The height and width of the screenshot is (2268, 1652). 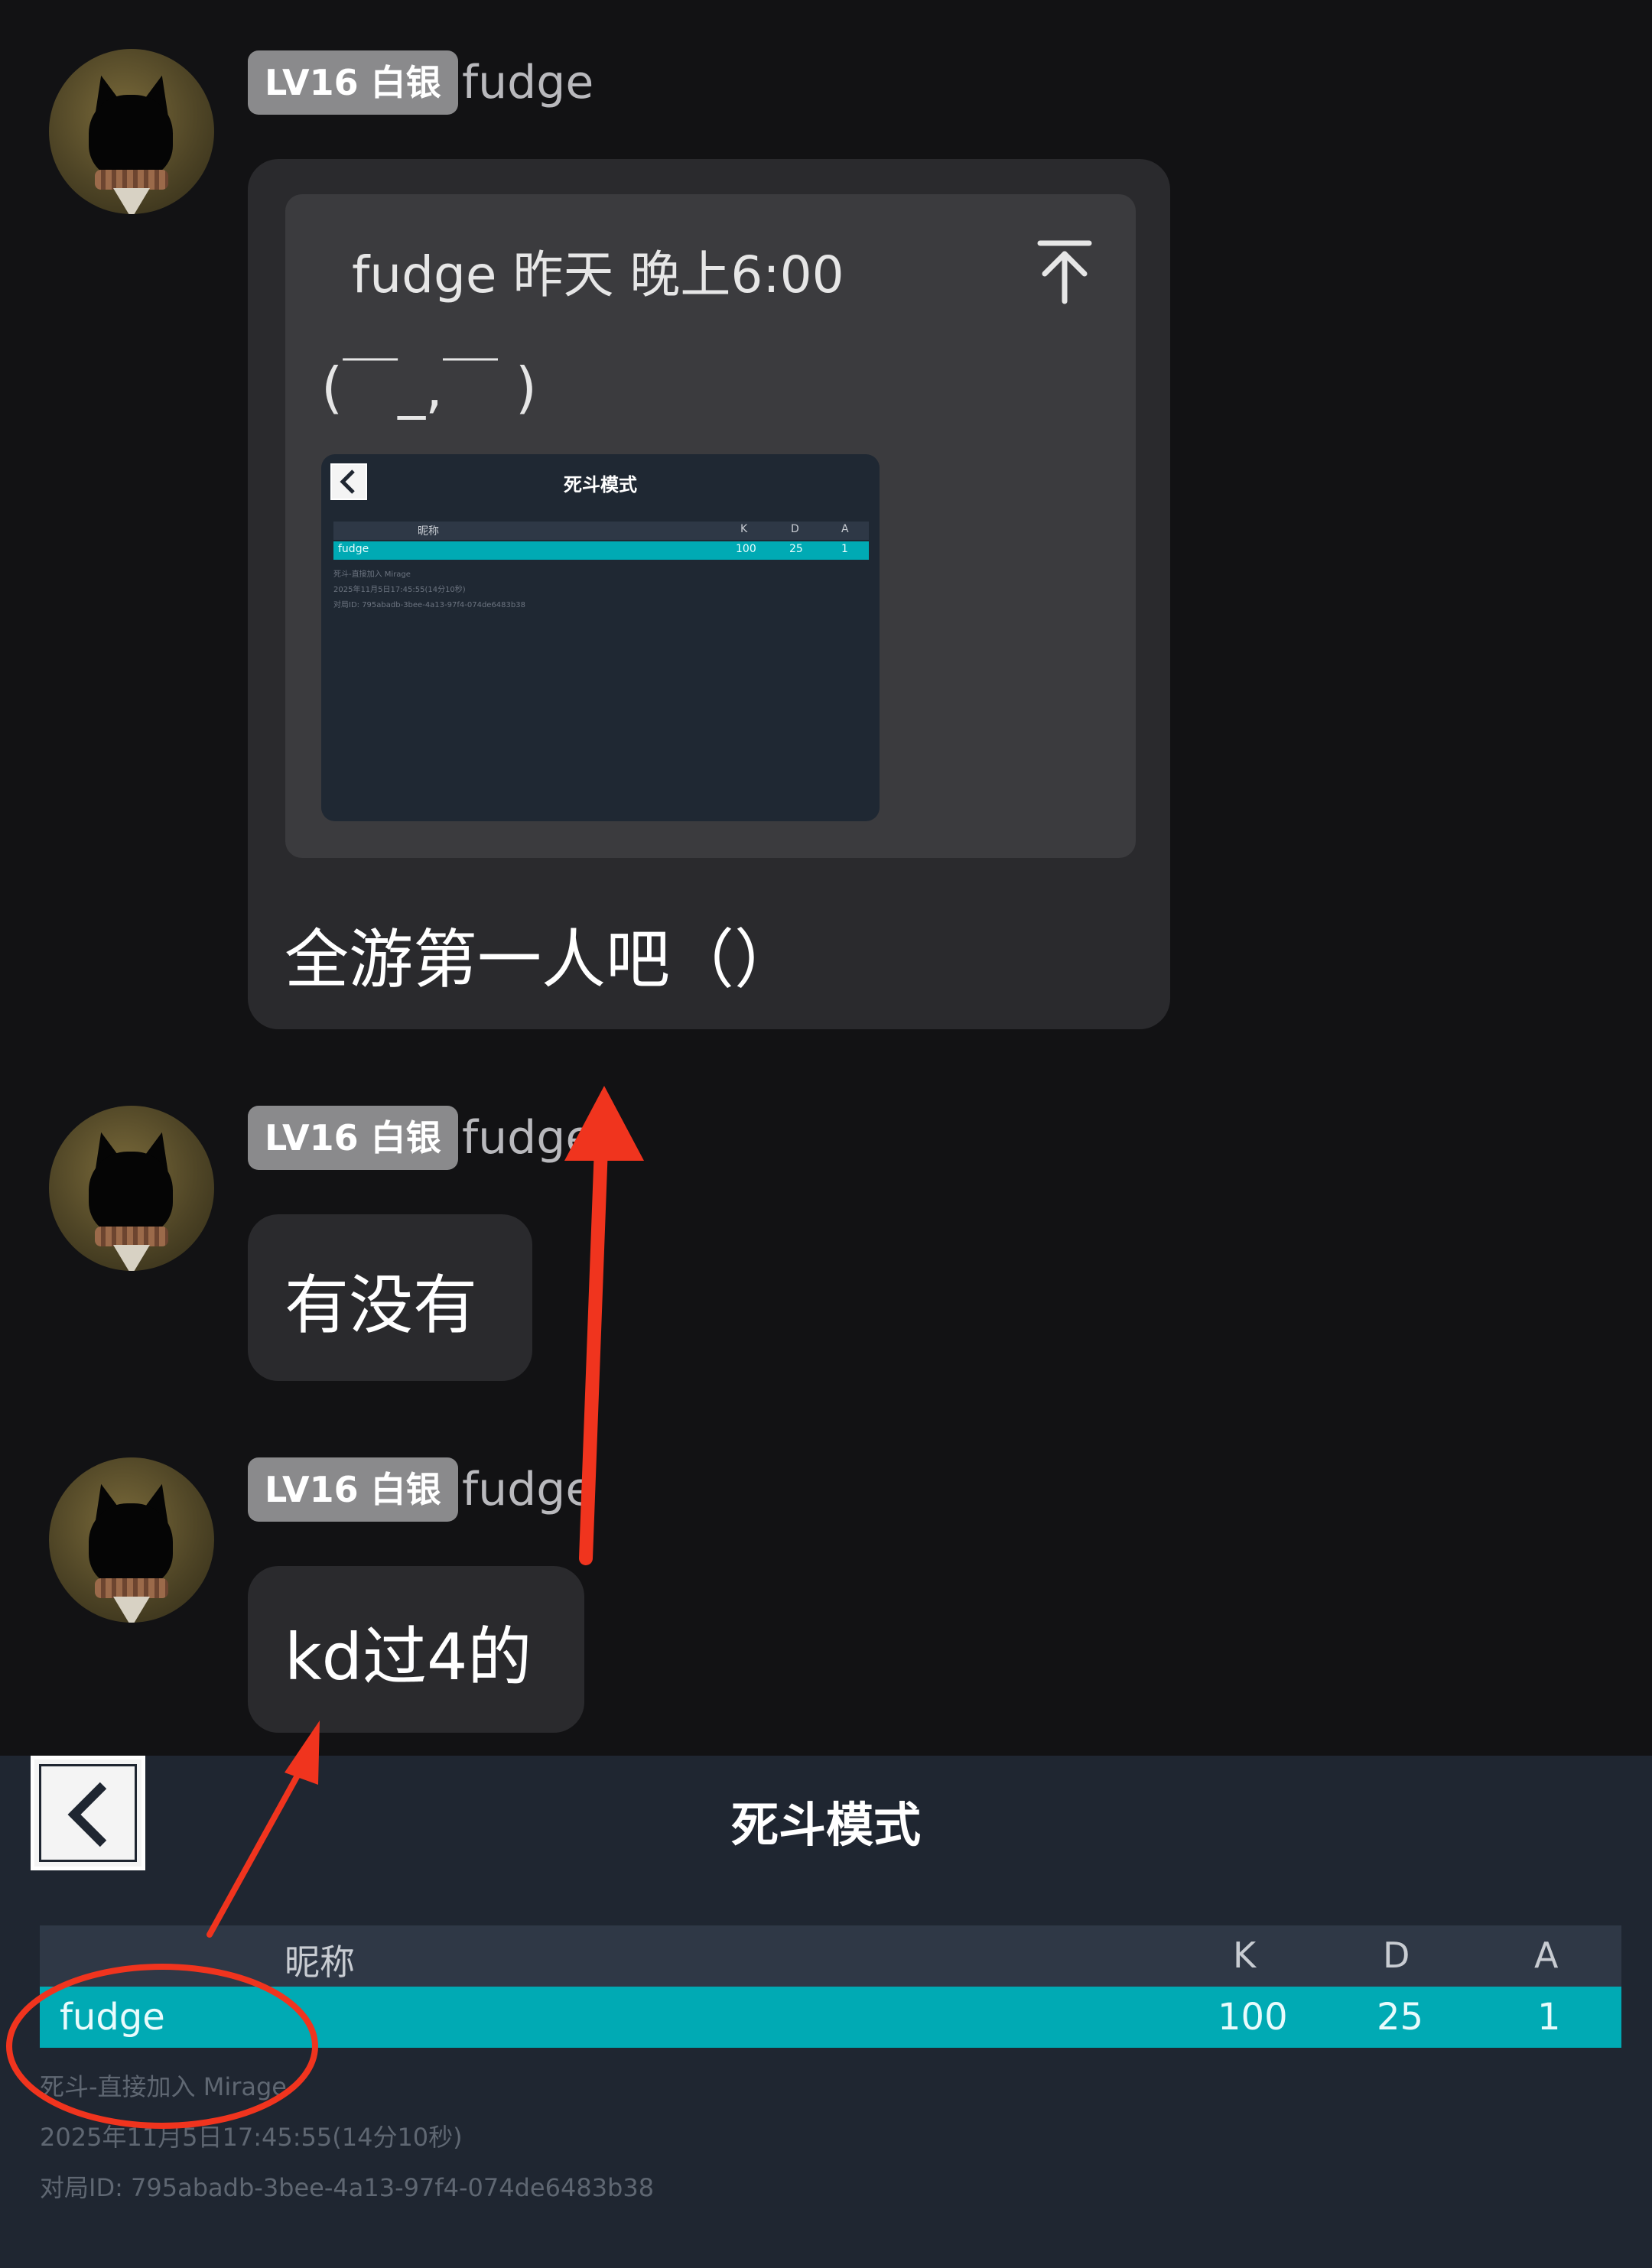 I want to click on thumbnail-row-d: 25, so click(x=796, y=549).